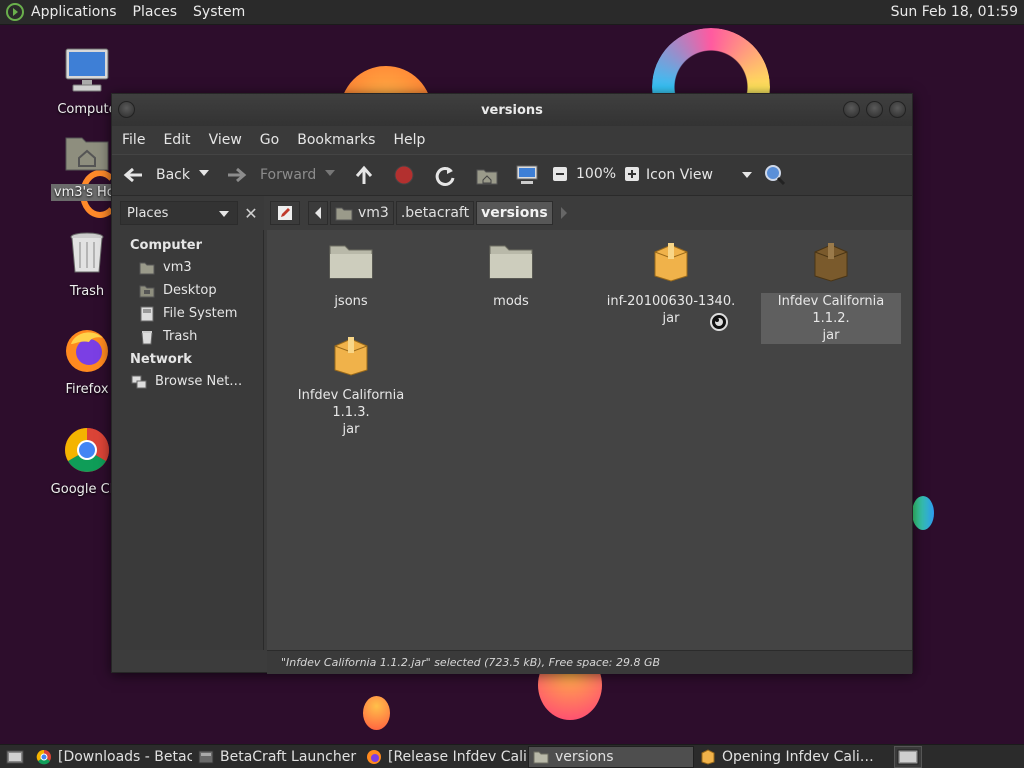 This screenshot has height=768, width=1024. I want to click on sidebar-item-label: vm3, so click(177, 267).